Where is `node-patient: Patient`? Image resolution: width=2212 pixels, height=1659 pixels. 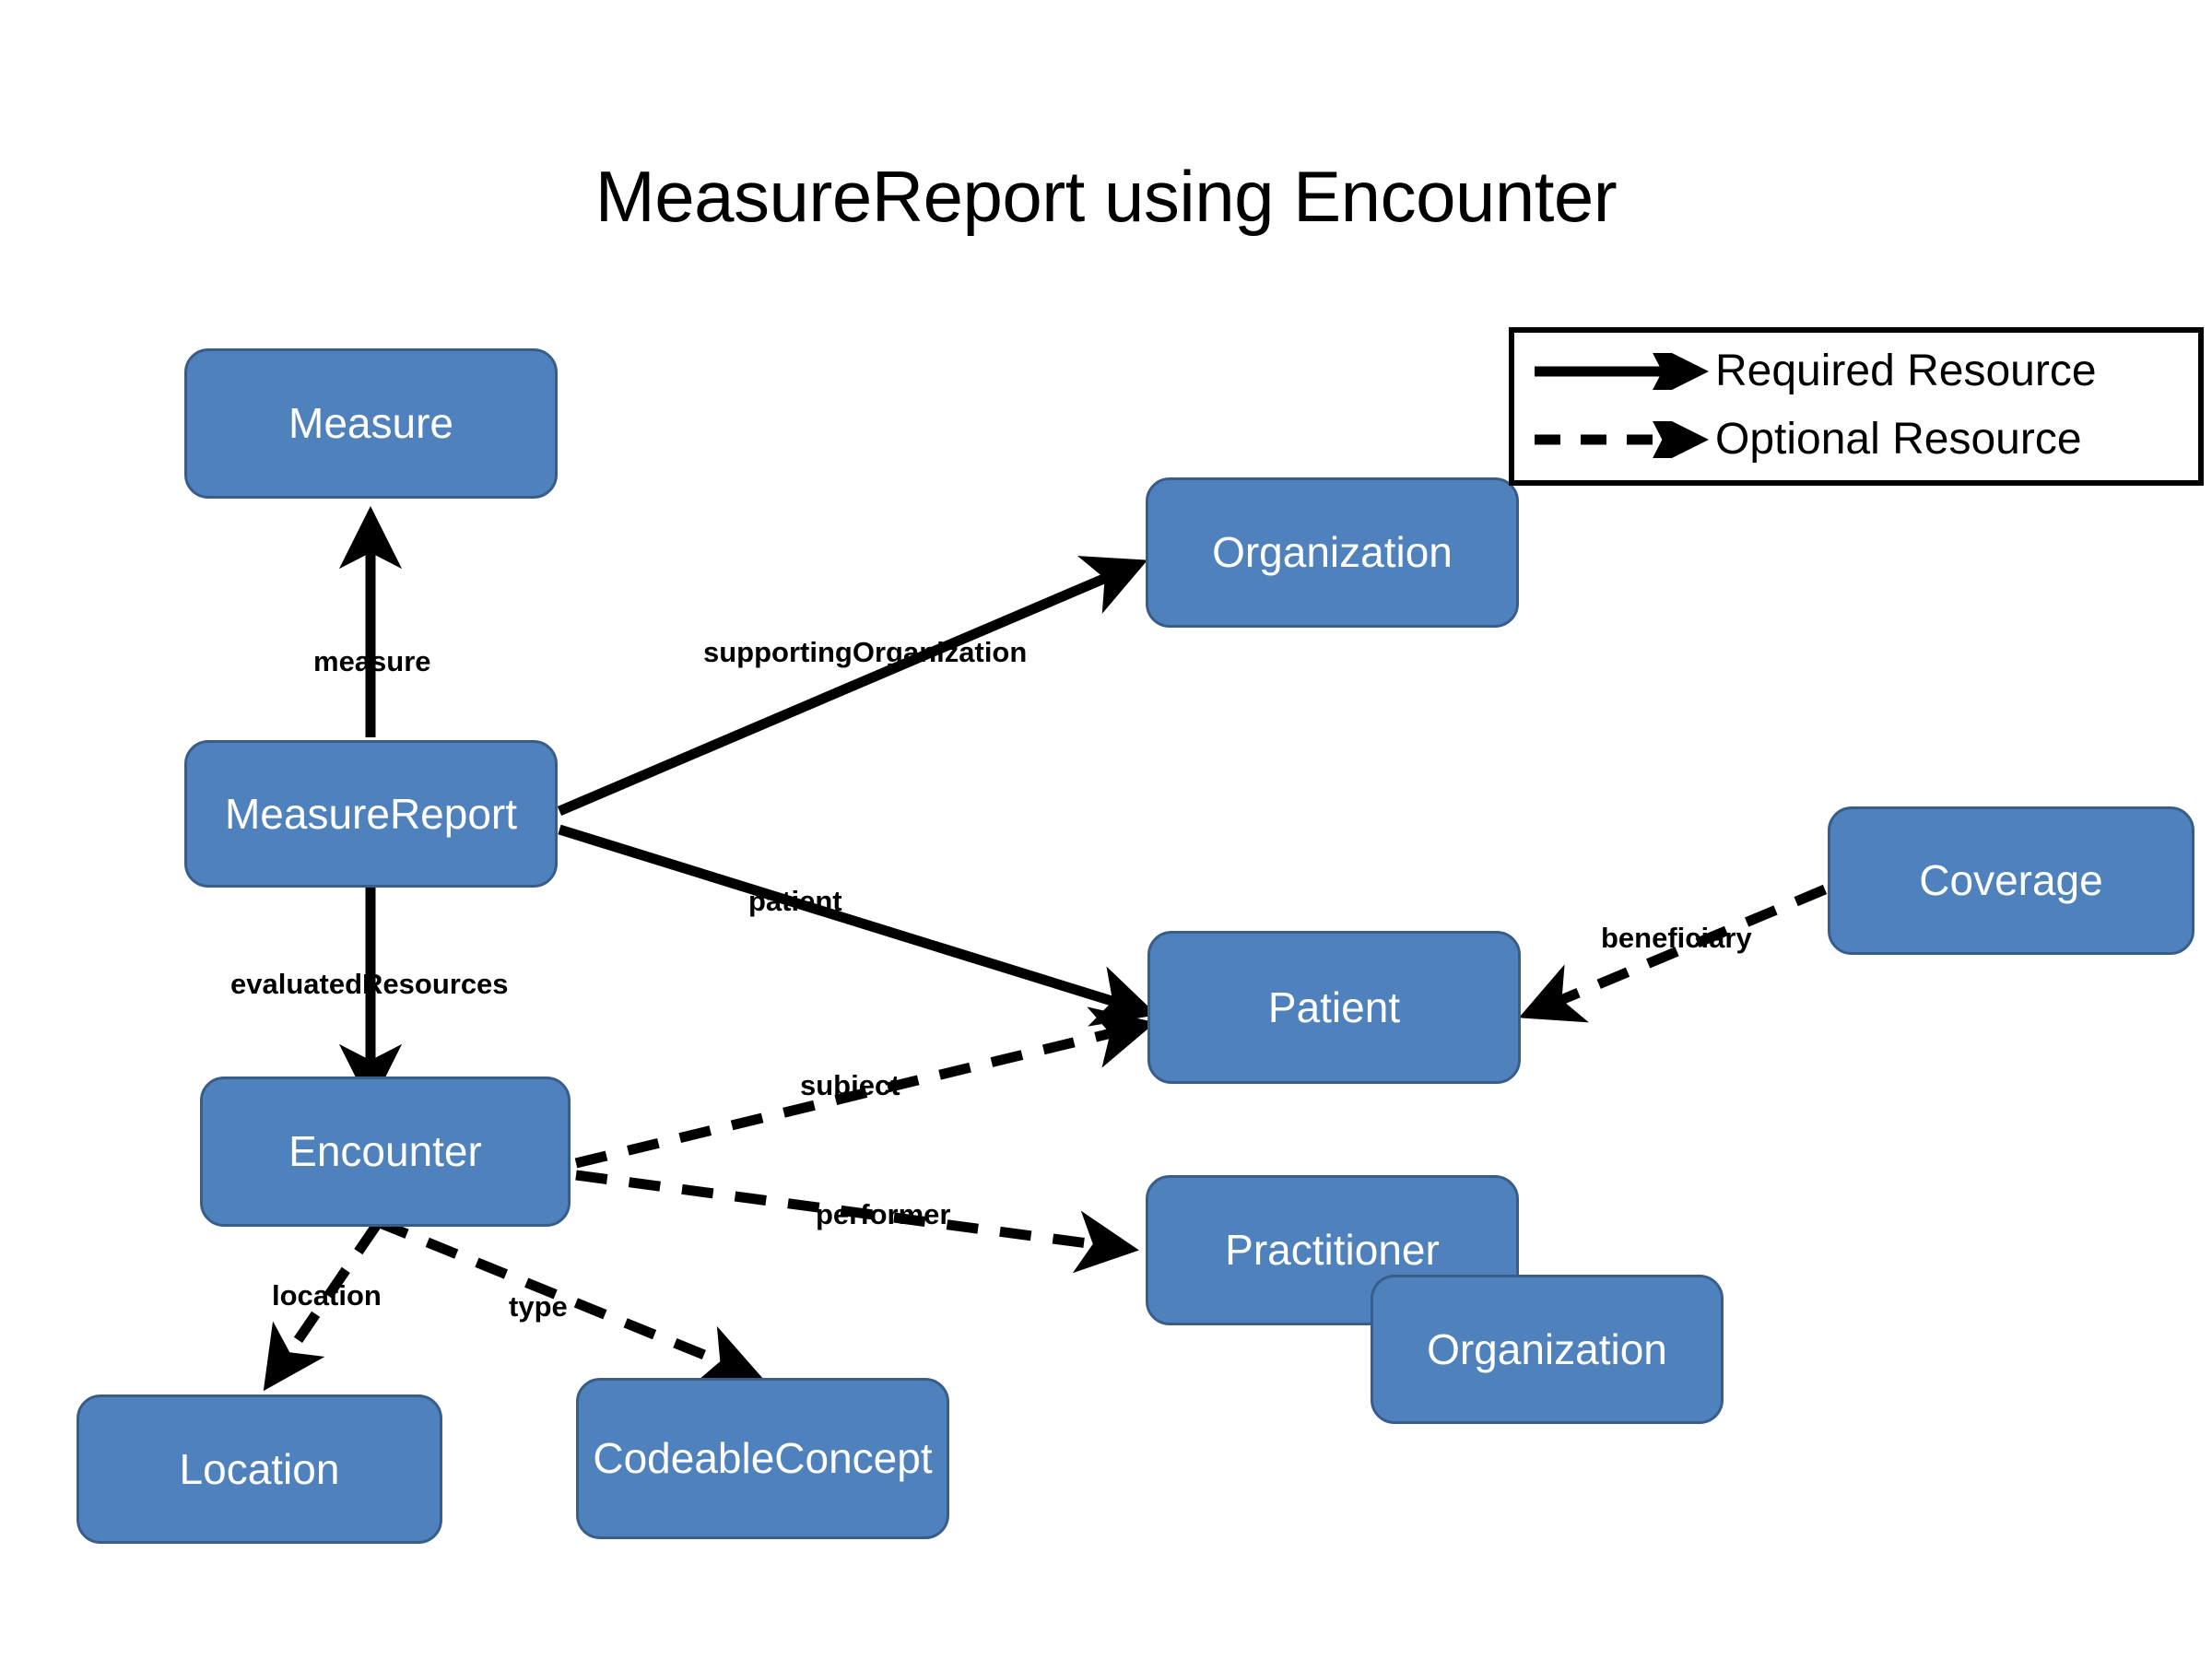
node-patient: Patient is located at coordinates (1334, 1007).